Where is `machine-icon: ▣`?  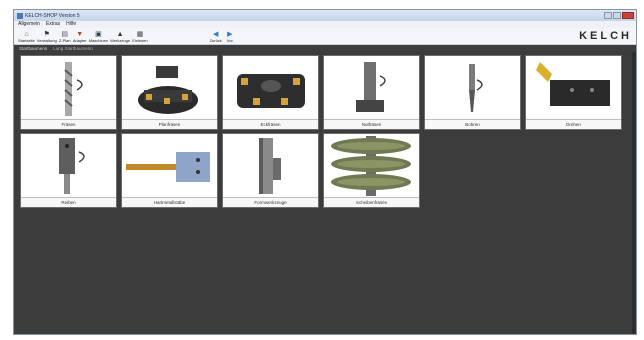 machine-icon: ▣ is located at coordinates (98, 34).